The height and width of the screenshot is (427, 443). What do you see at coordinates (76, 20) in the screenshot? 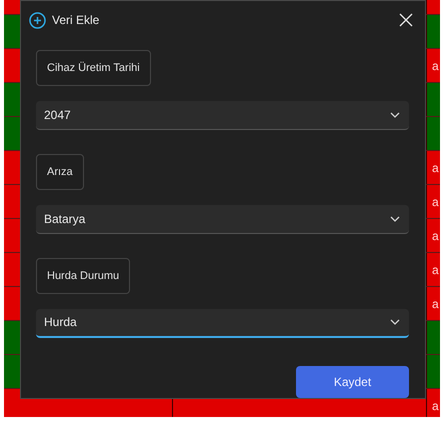
I see `dialog-title: Veri Ekle` at bounding box center [76, 20].